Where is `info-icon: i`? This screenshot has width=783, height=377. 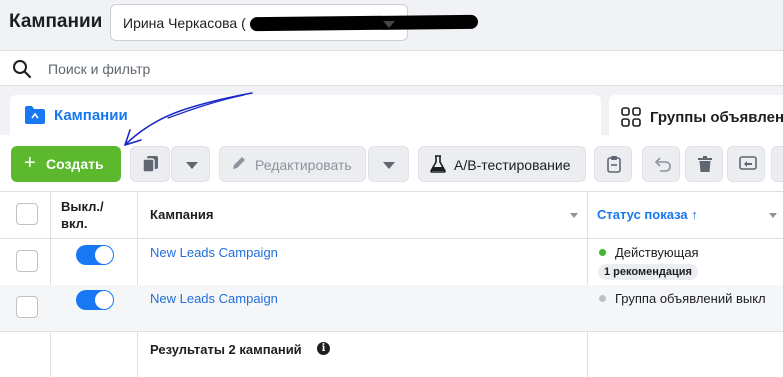 info-icon: i is located at coordinates (323, 348).